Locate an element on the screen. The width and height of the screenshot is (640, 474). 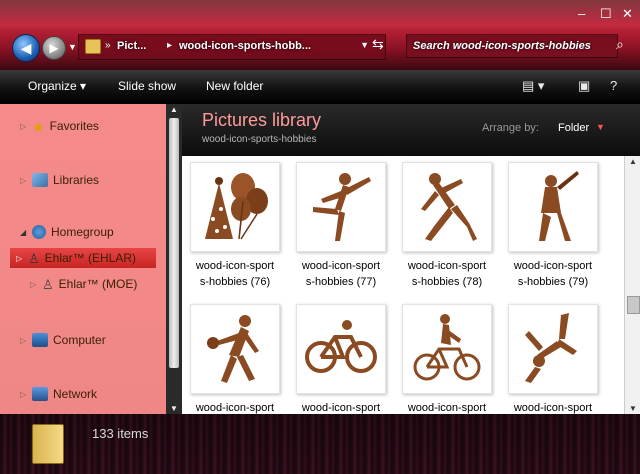
recent-pages-dropdown-icon: ▼ is located at coordinates (72, 47).